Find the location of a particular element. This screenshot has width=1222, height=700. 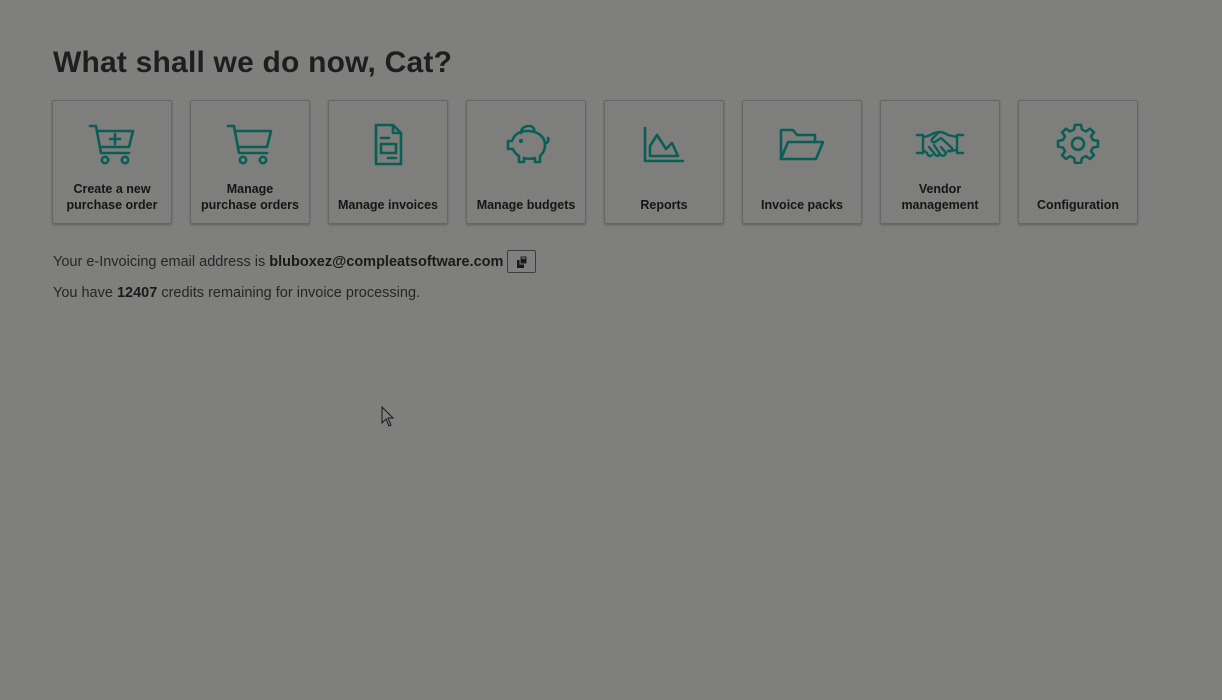

mouse-pointer-icon is located at coordinates (388, 416).